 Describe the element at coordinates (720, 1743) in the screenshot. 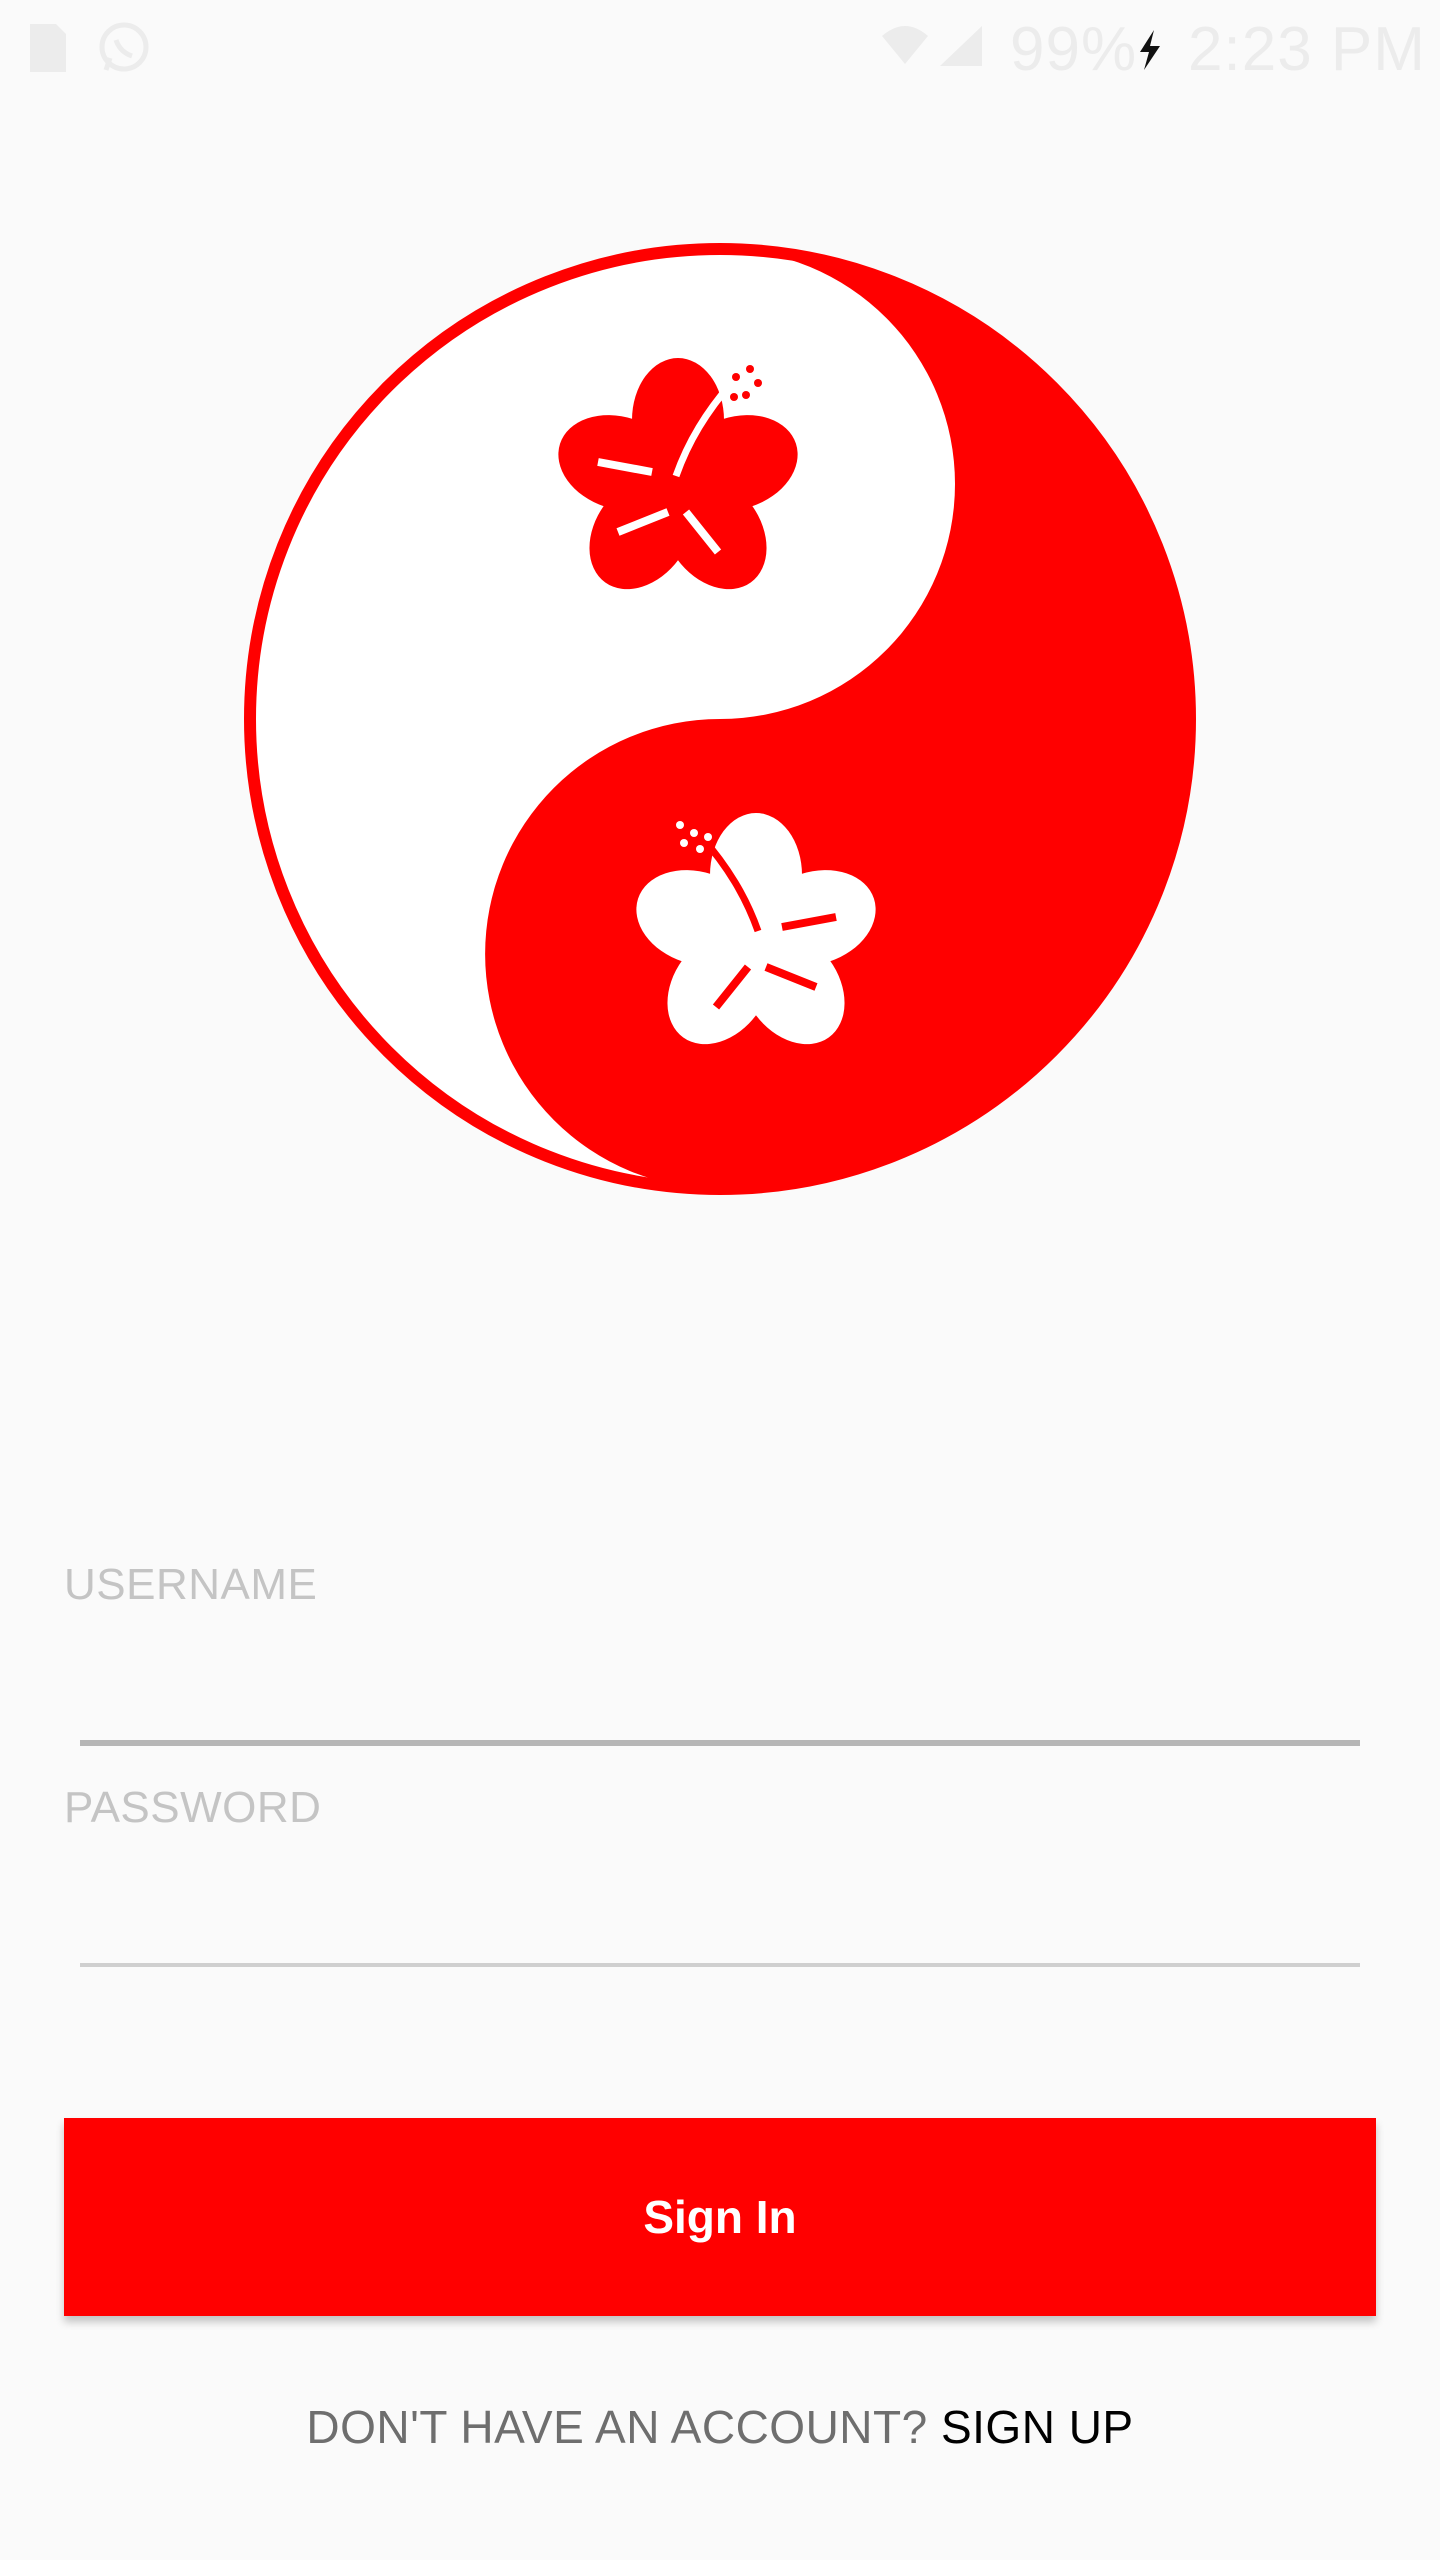

I see `username-underline` at that location.